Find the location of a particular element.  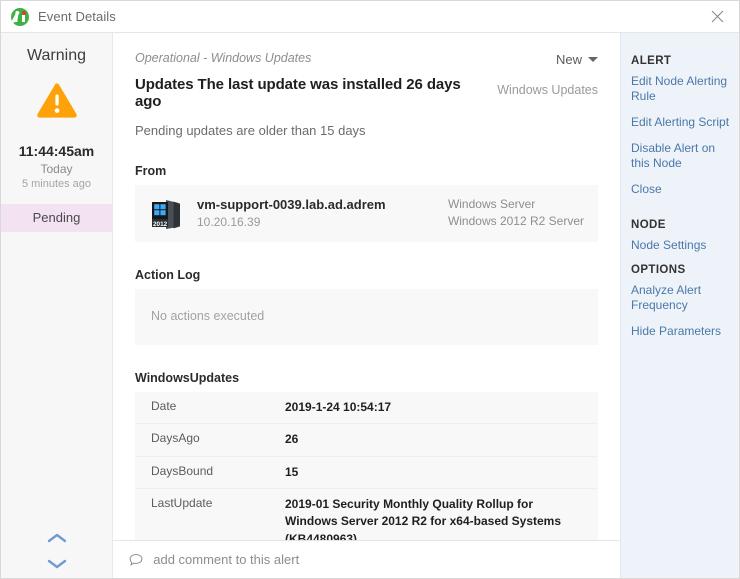

param-key: DaysBound is located at coordinates (182, 470).